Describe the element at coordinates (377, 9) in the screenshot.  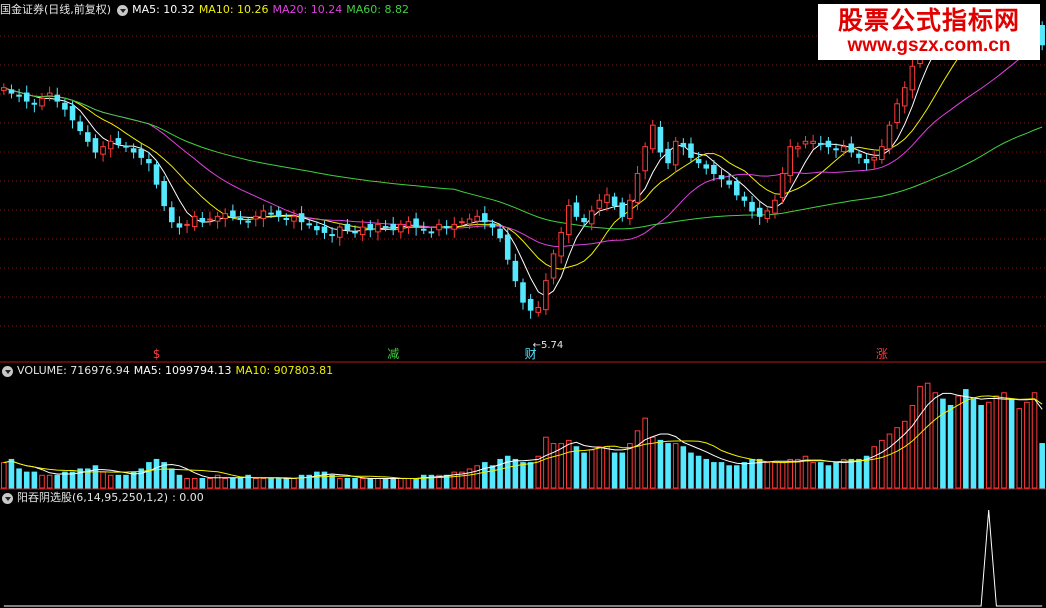
I see `ma60-label: MA60: 8.82` at that location.